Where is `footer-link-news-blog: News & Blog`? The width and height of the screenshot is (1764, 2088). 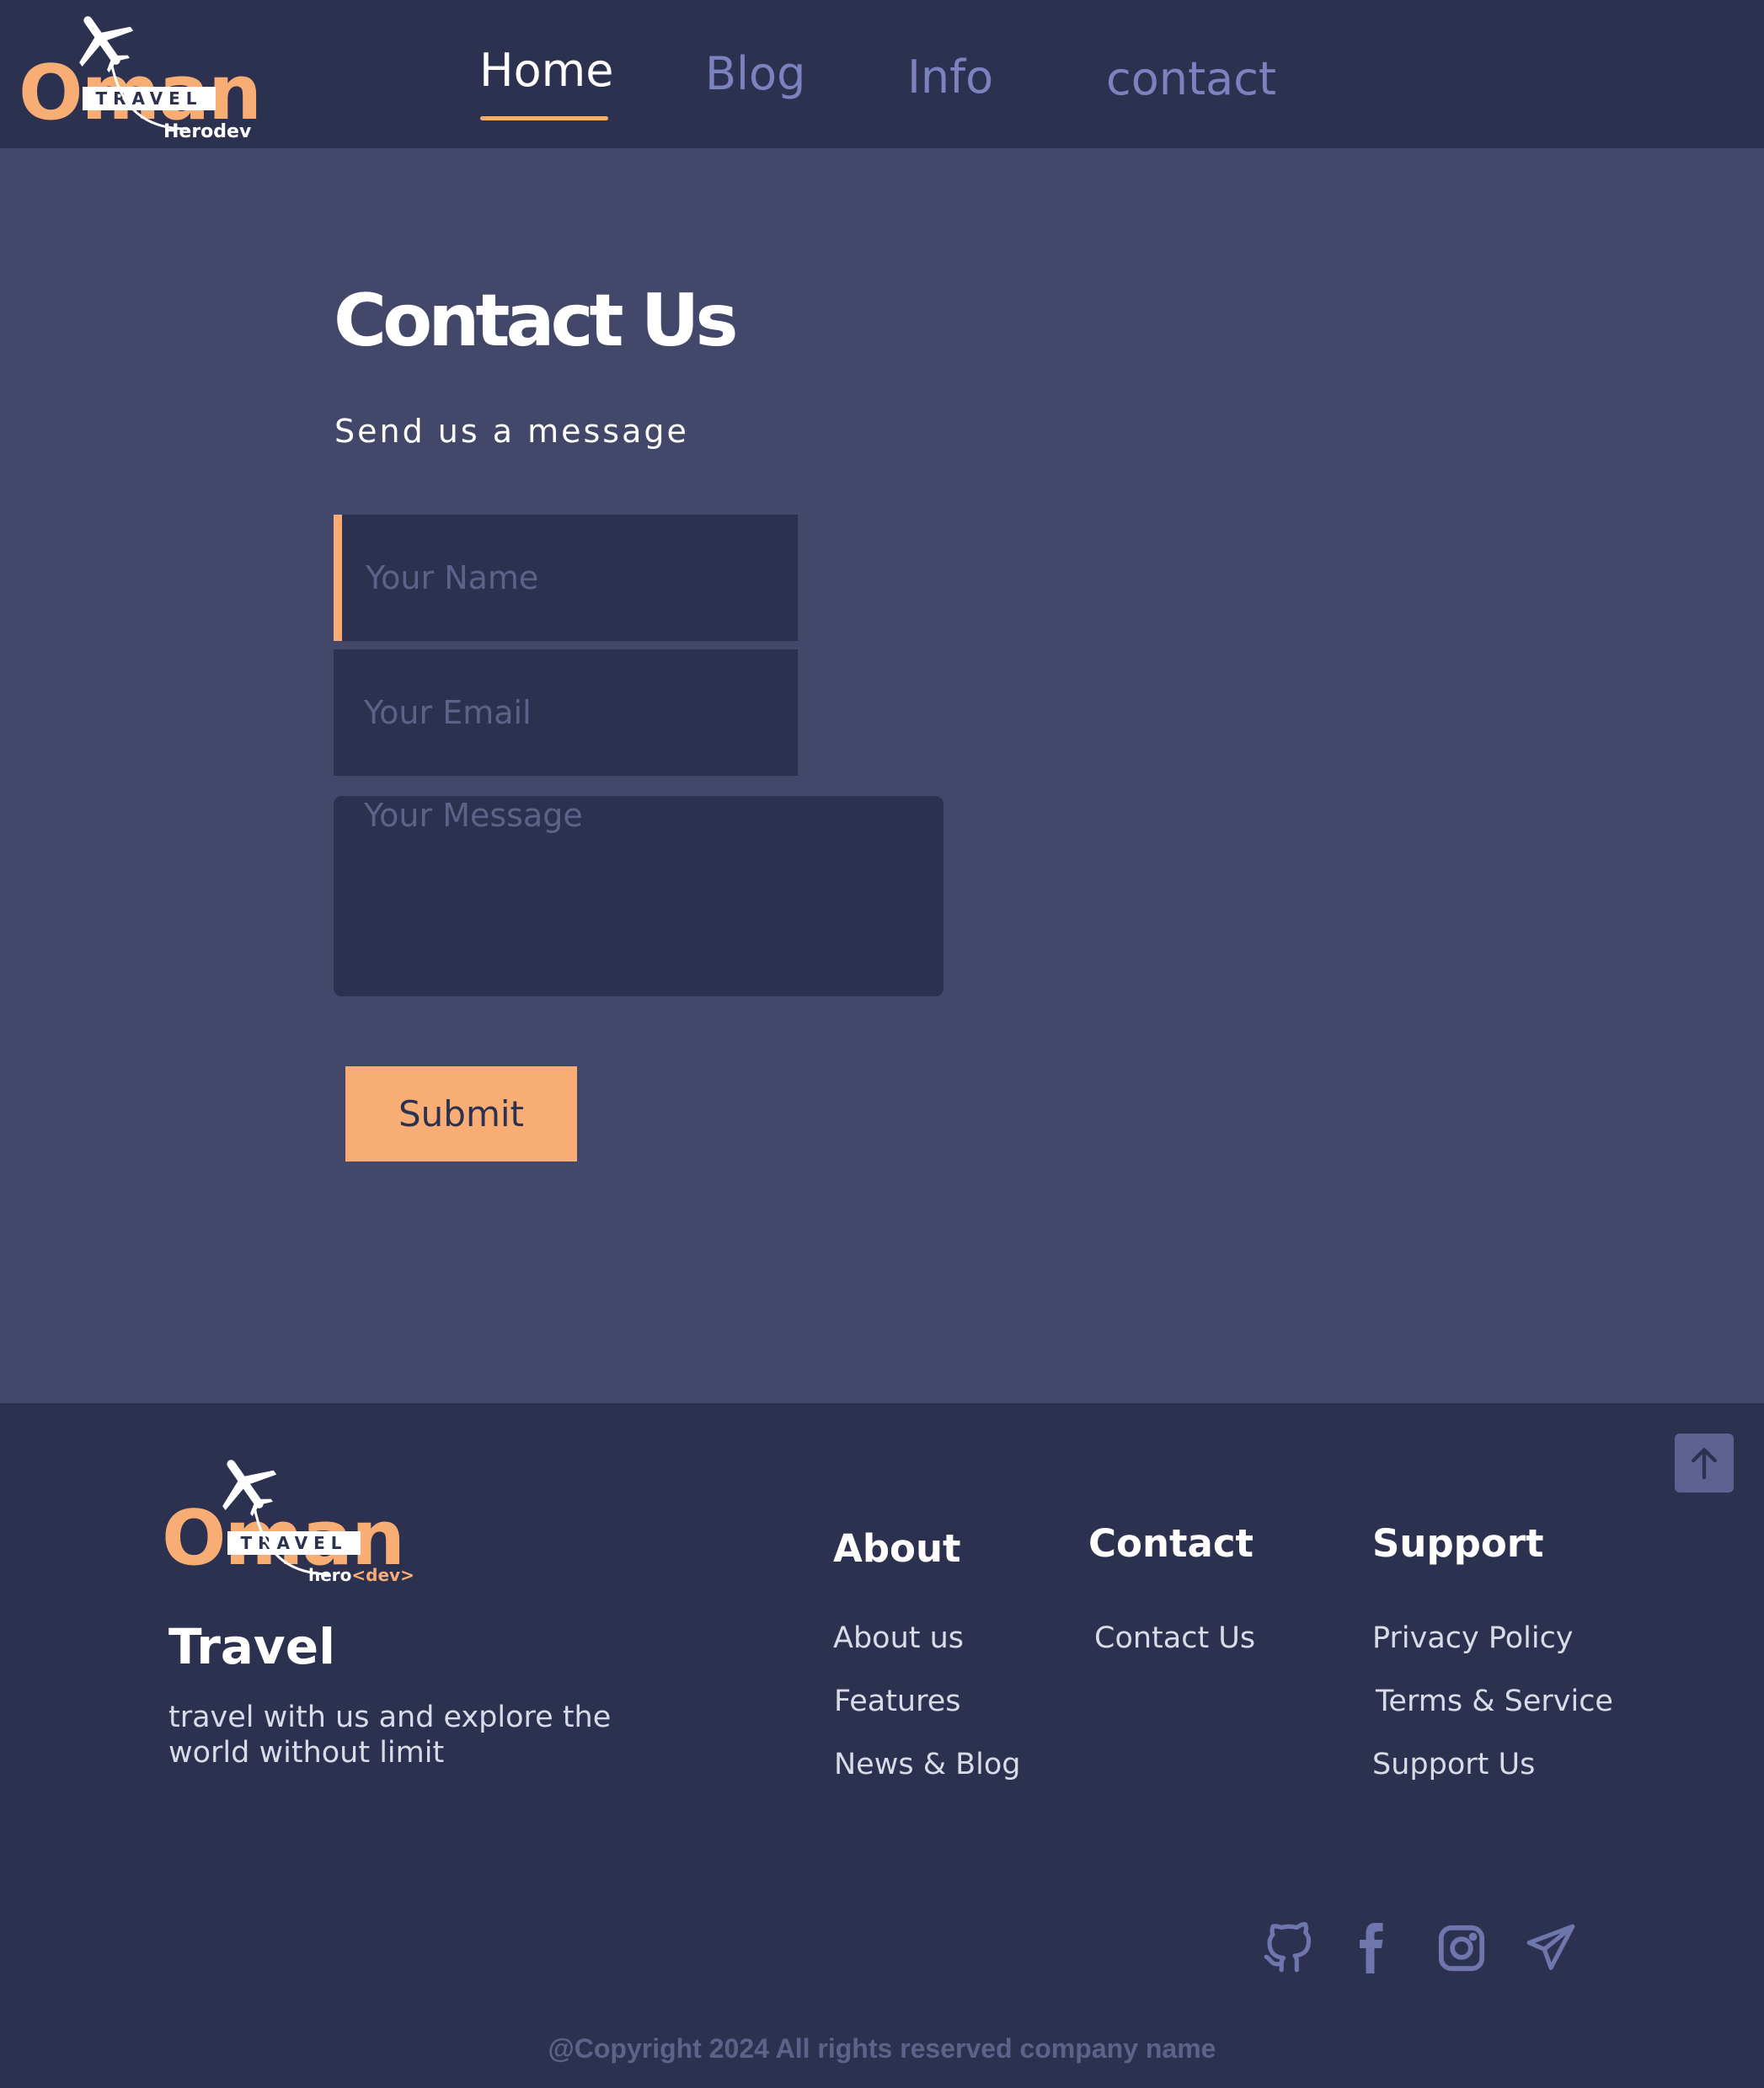
footer-link-news-blog: News & Blog is located at coordinates (927, 1764).